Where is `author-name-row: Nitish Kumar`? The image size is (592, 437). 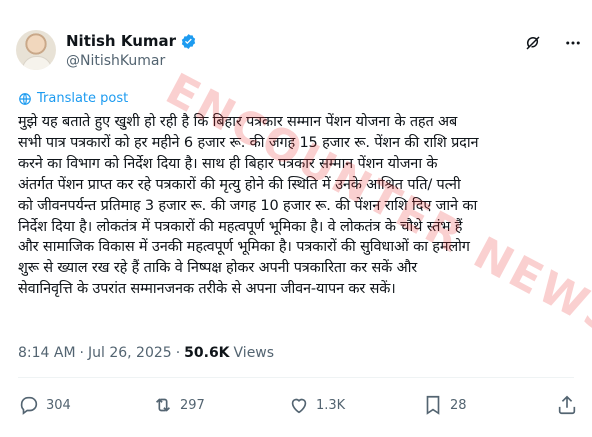 author-name-row: Nitish Kumar is located at coordinates (131, 41).